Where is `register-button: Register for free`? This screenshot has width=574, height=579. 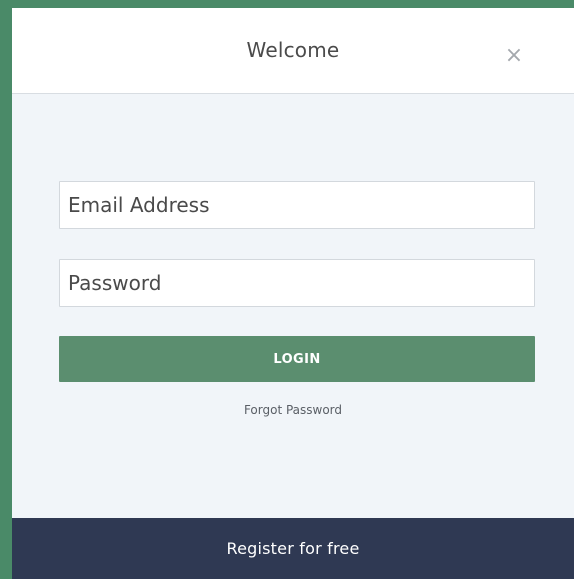
register-button: Register for free is located at coordinates (293, 548).